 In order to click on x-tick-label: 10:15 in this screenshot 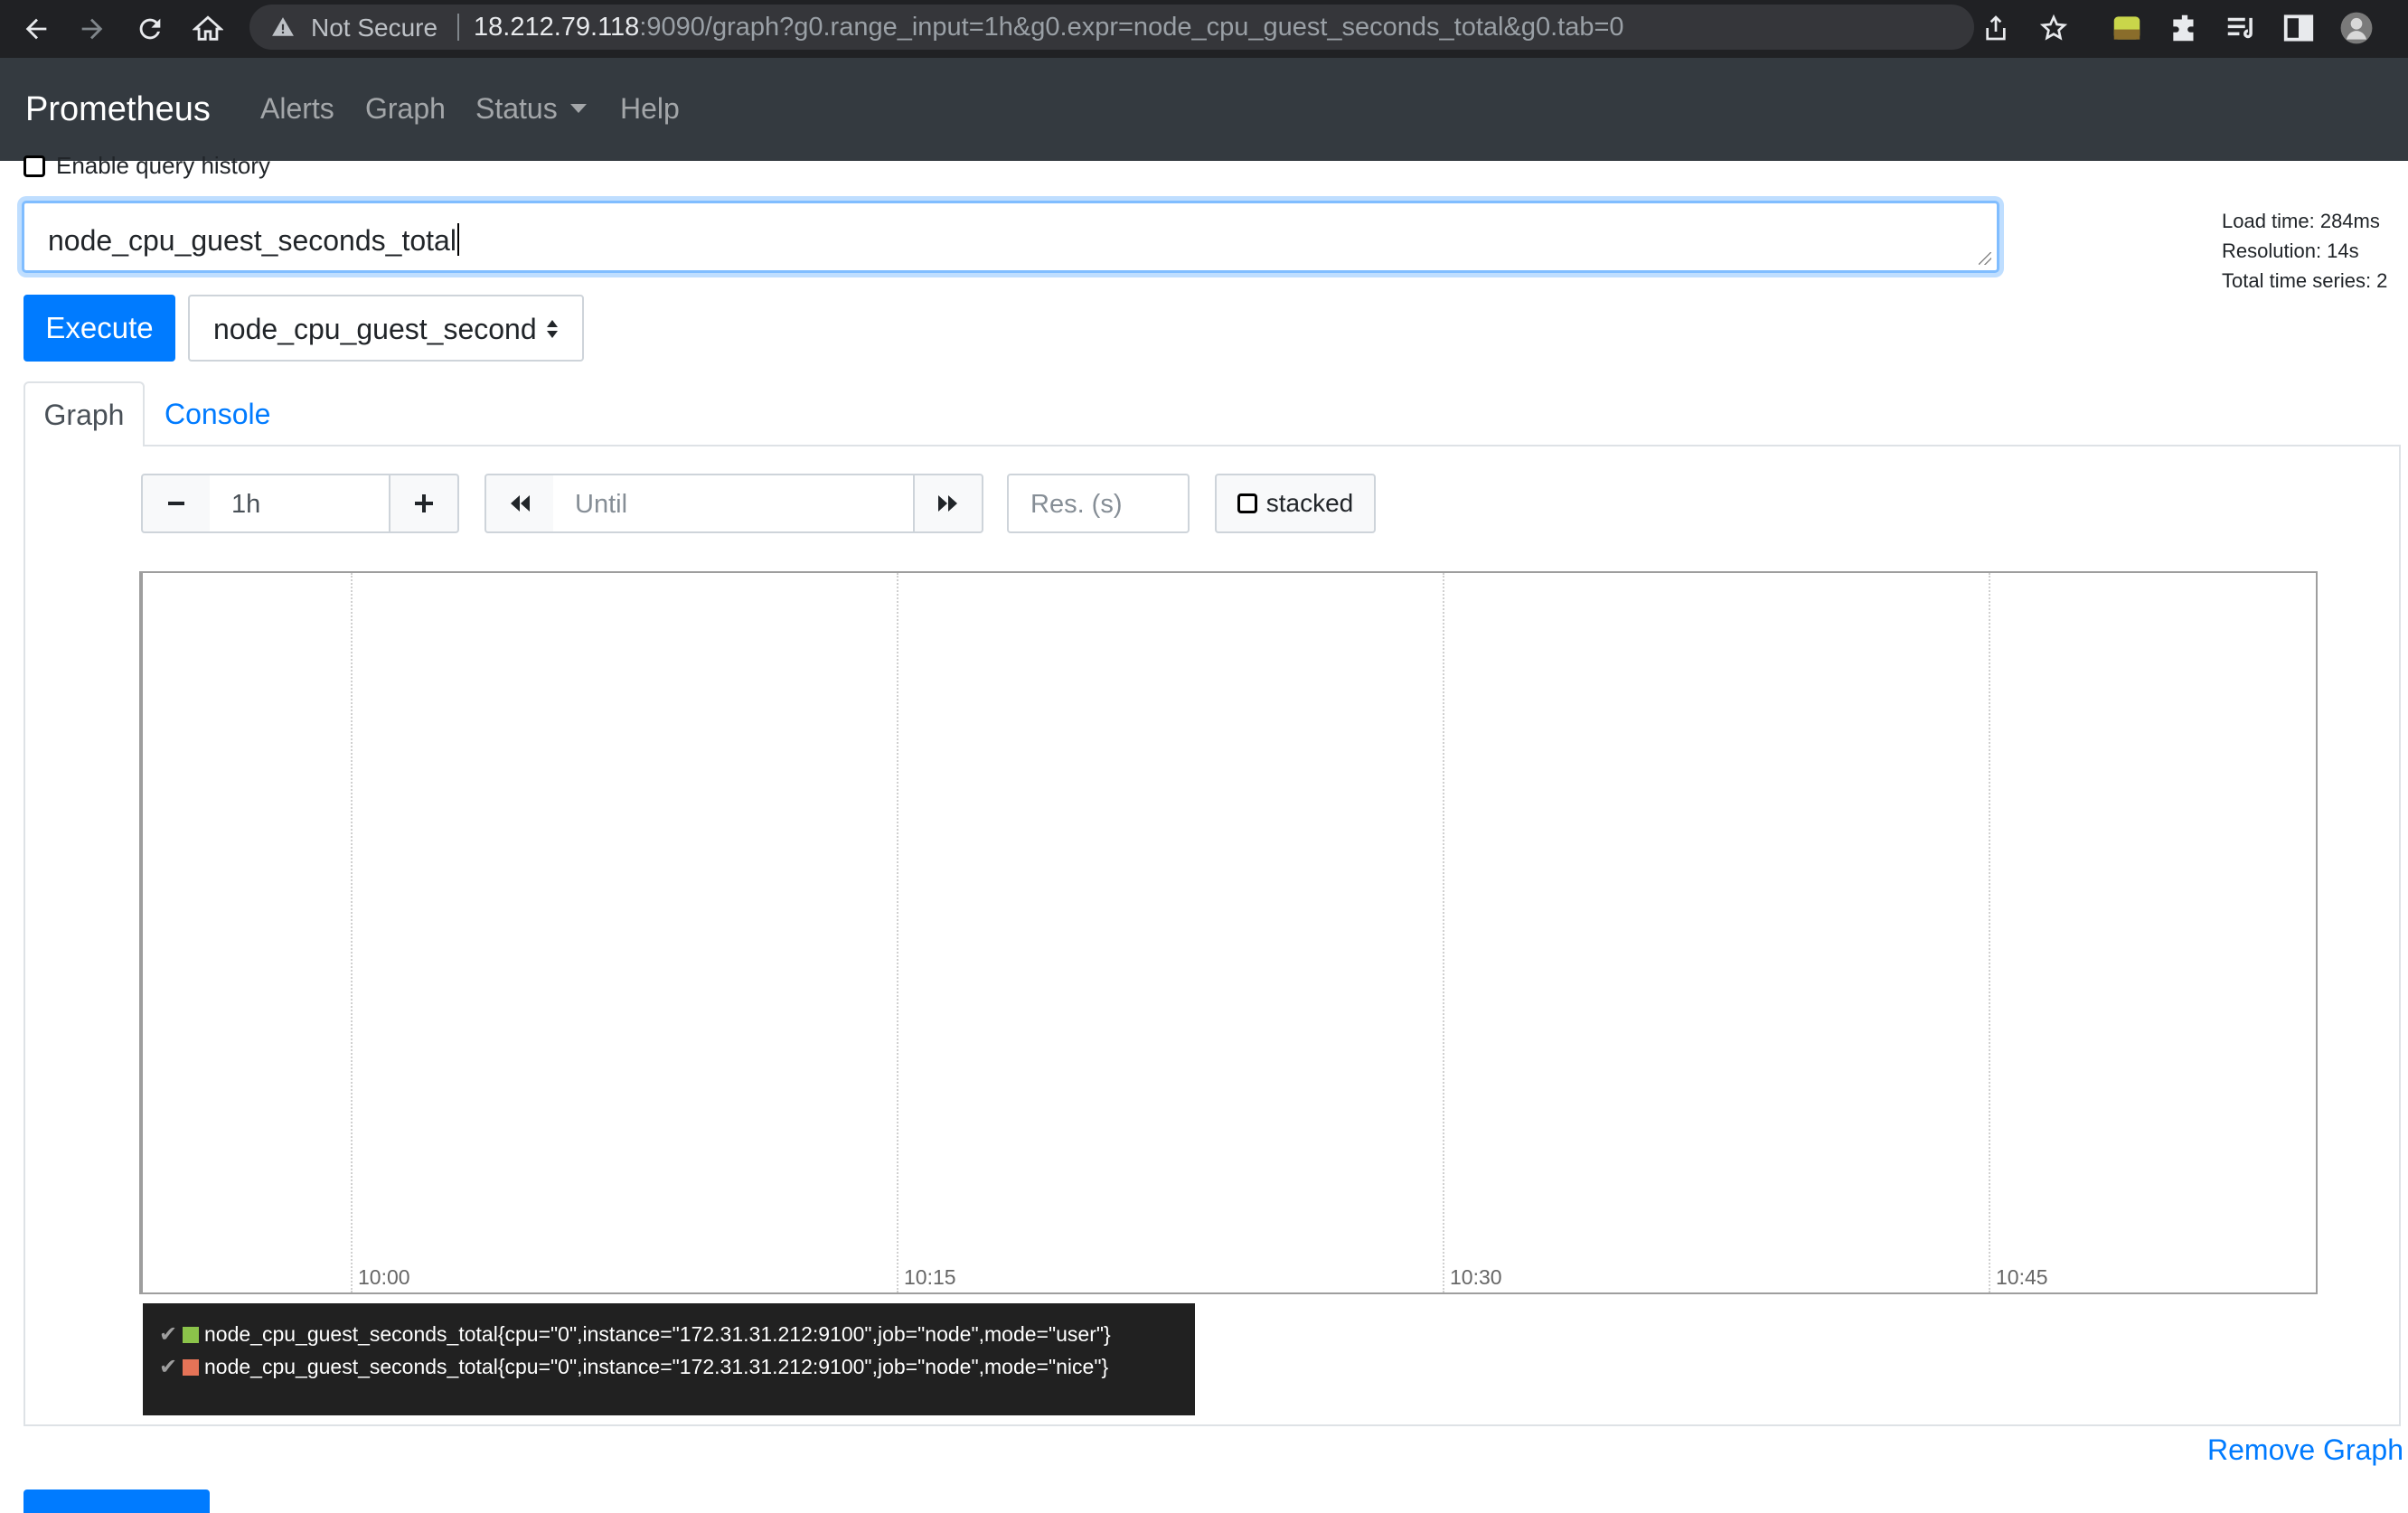, I will do `click(930, 1277)`.